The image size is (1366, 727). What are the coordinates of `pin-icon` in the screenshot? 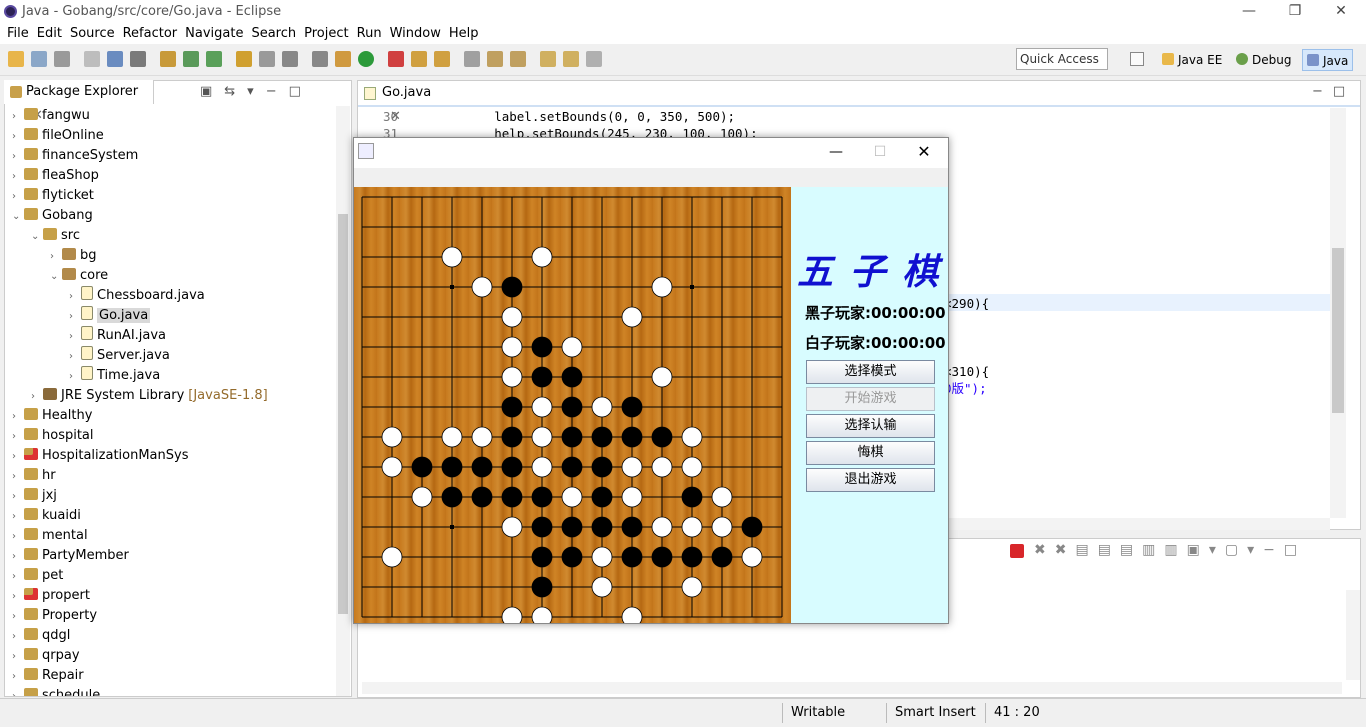 It's located at (594, 59).